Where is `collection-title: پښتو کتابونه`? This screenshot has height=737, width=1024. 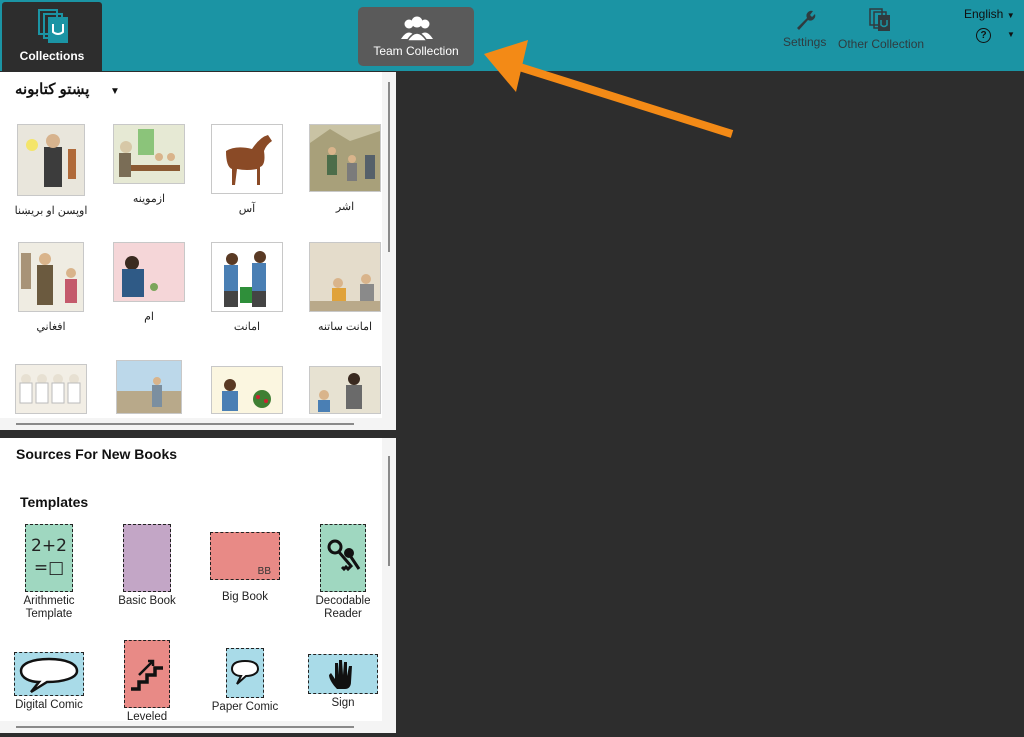
collection-title: پښتو کتابونه is located at coordinates (52, 89).